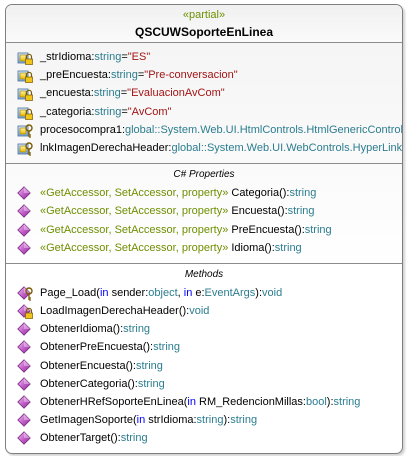 The width and height of the screenshot is (409, 456). I want to click on field-row: _encuesta:string="EvaluacionAvCom", so click(204, 93).